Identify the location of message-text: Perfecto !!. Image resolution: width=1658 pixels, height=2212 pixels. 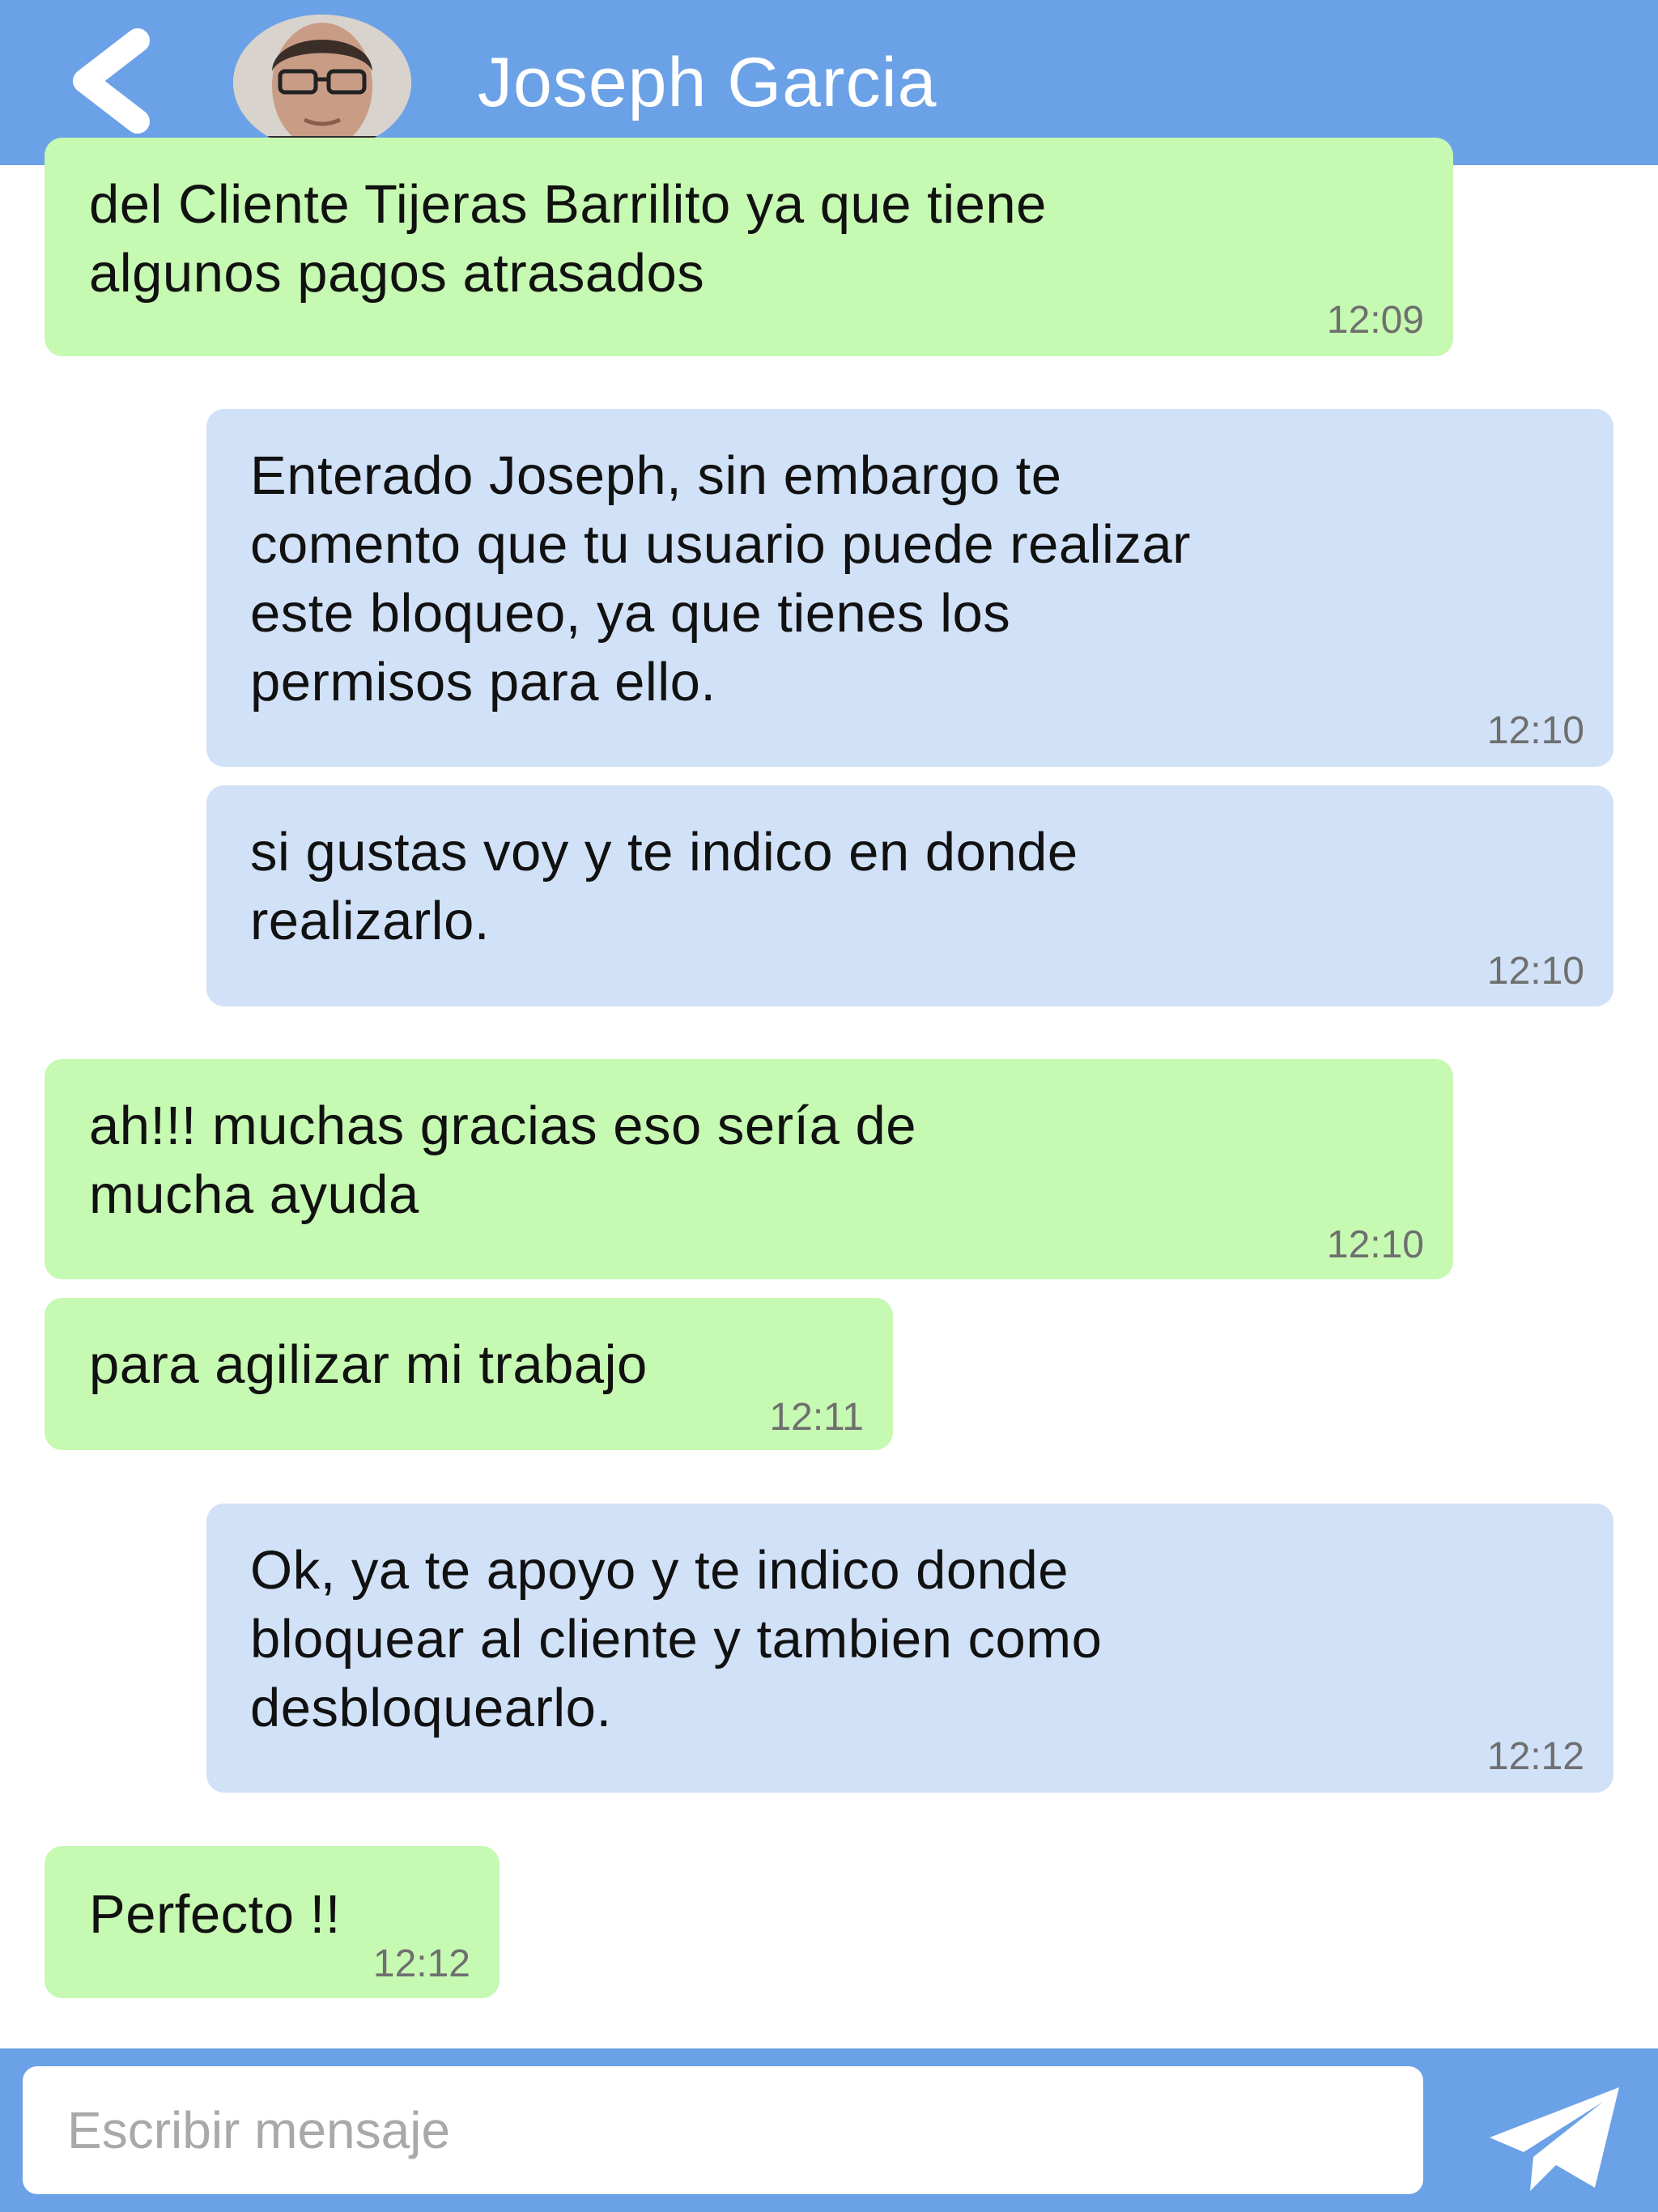
(215, 1914).